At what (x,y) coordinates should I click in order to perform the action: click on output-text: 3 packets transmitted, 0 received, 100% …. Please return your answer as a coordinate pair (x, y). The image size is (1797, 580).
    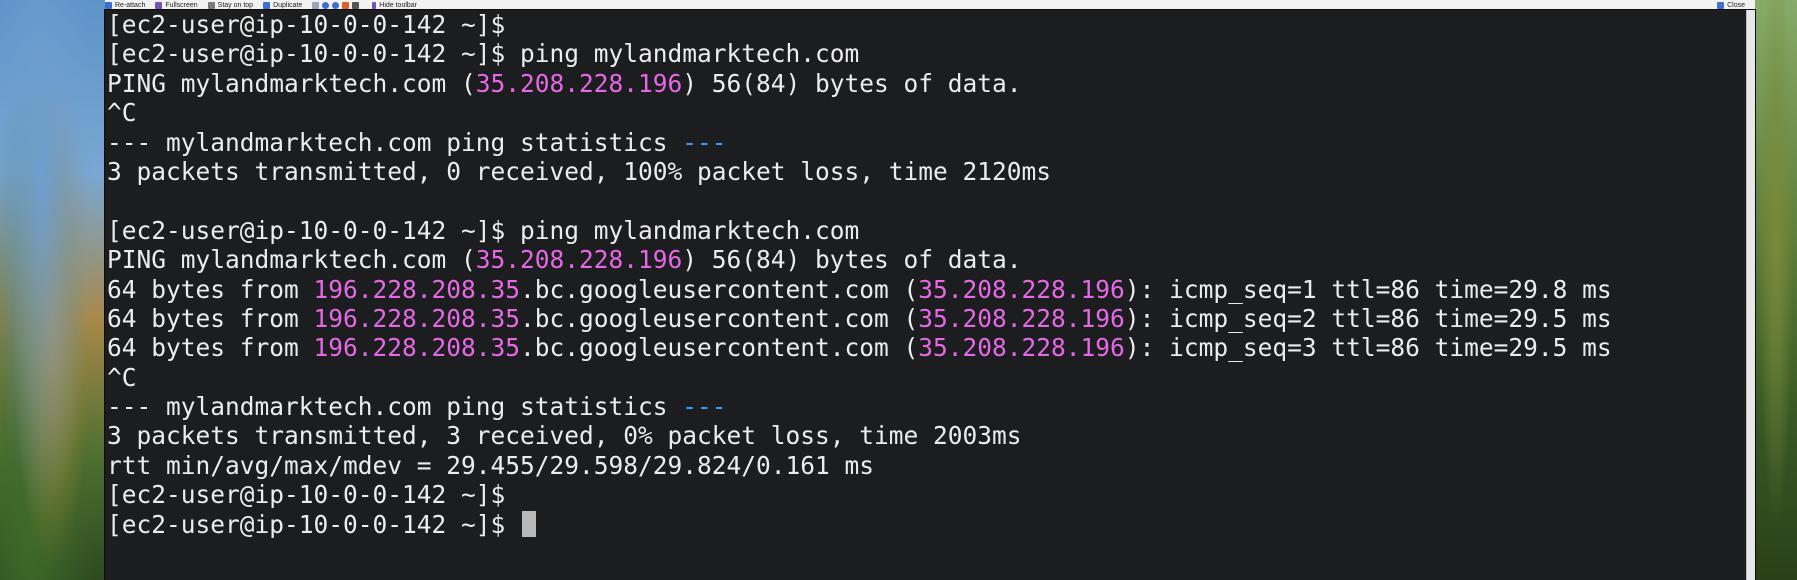
    Looking at the image, I should click on (579, 171).